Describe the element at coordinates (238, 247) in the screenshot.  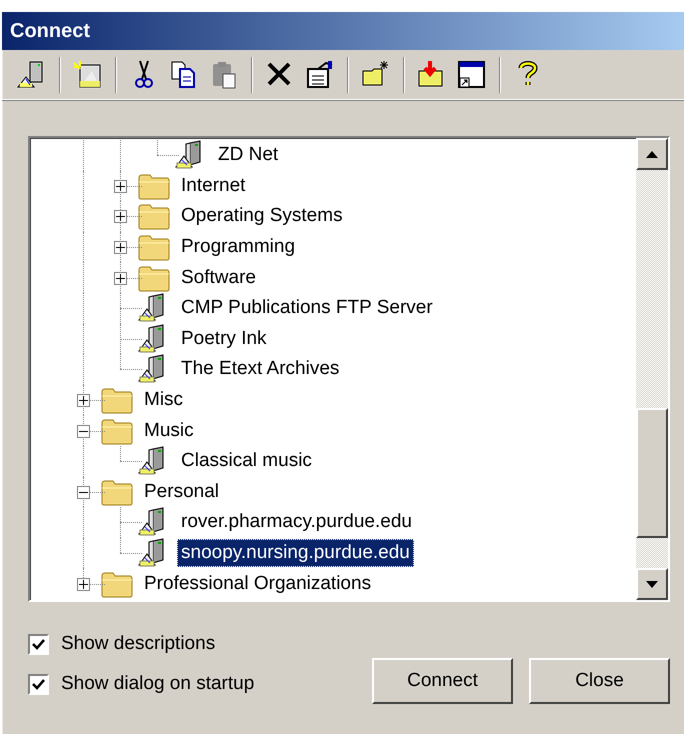
I see `folder-item: Programming` at that location.